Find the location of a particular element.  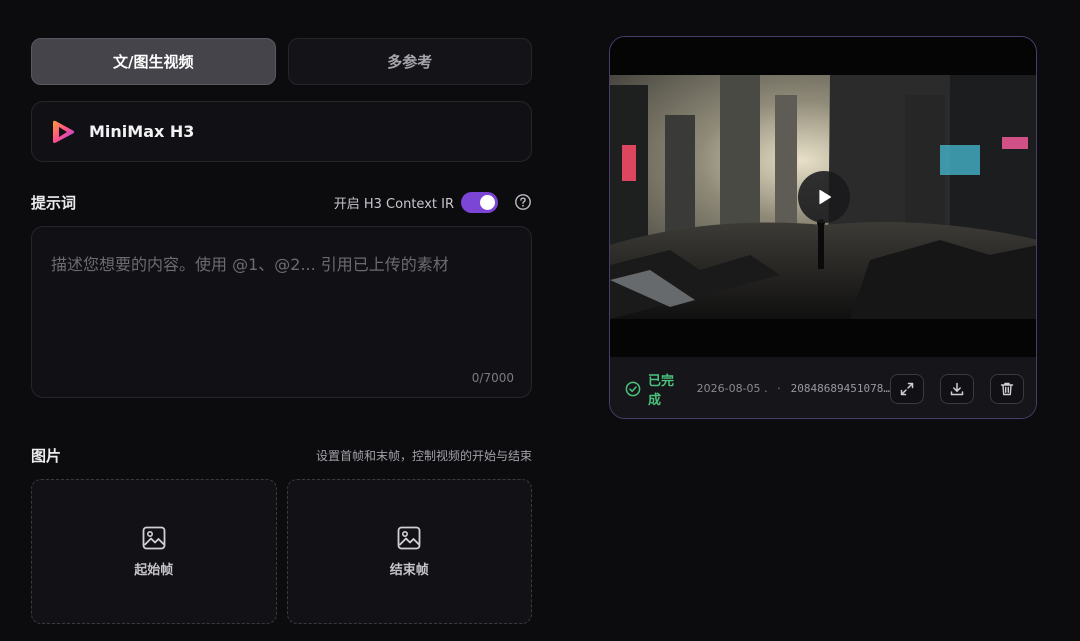

download-icon is located at coordinates (957, 389).